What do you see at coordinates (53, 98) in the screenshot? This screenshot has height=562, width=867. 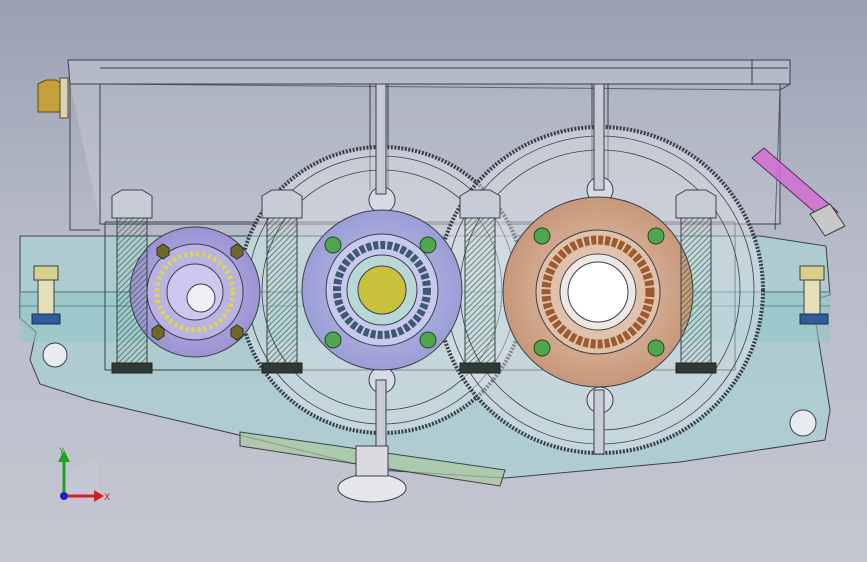 I see `vent-plug` at bounding box center [53, 98].